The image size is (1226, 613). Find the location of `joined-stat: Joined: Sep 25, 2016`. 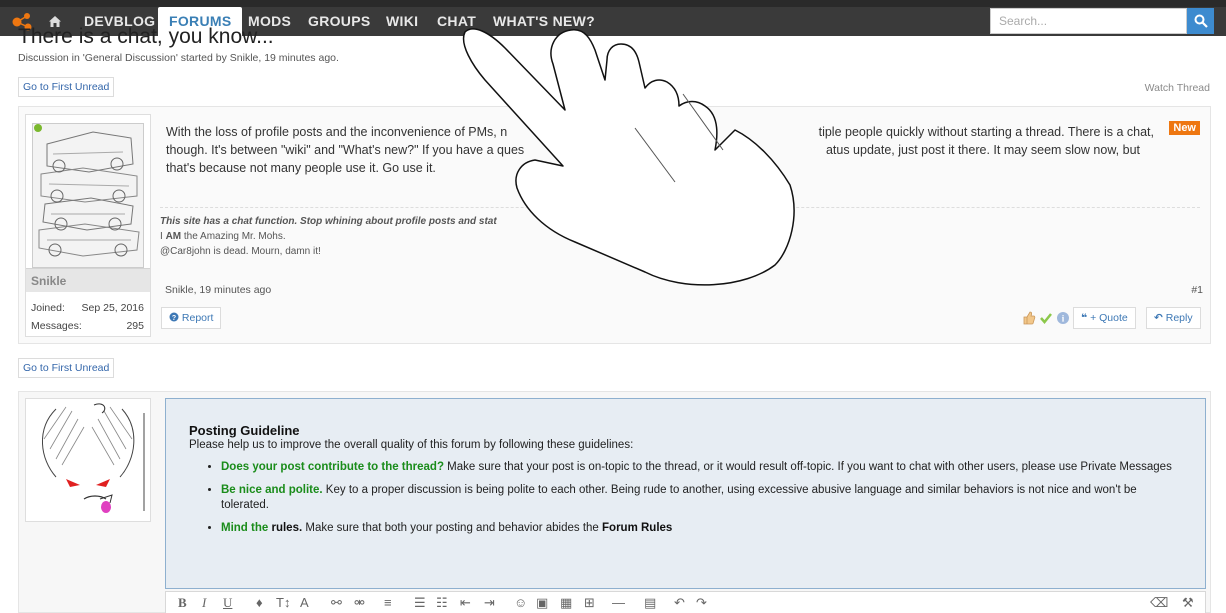

joined-stat: Joined: Sep 25, 2016 is located at coordinates (87, 308).